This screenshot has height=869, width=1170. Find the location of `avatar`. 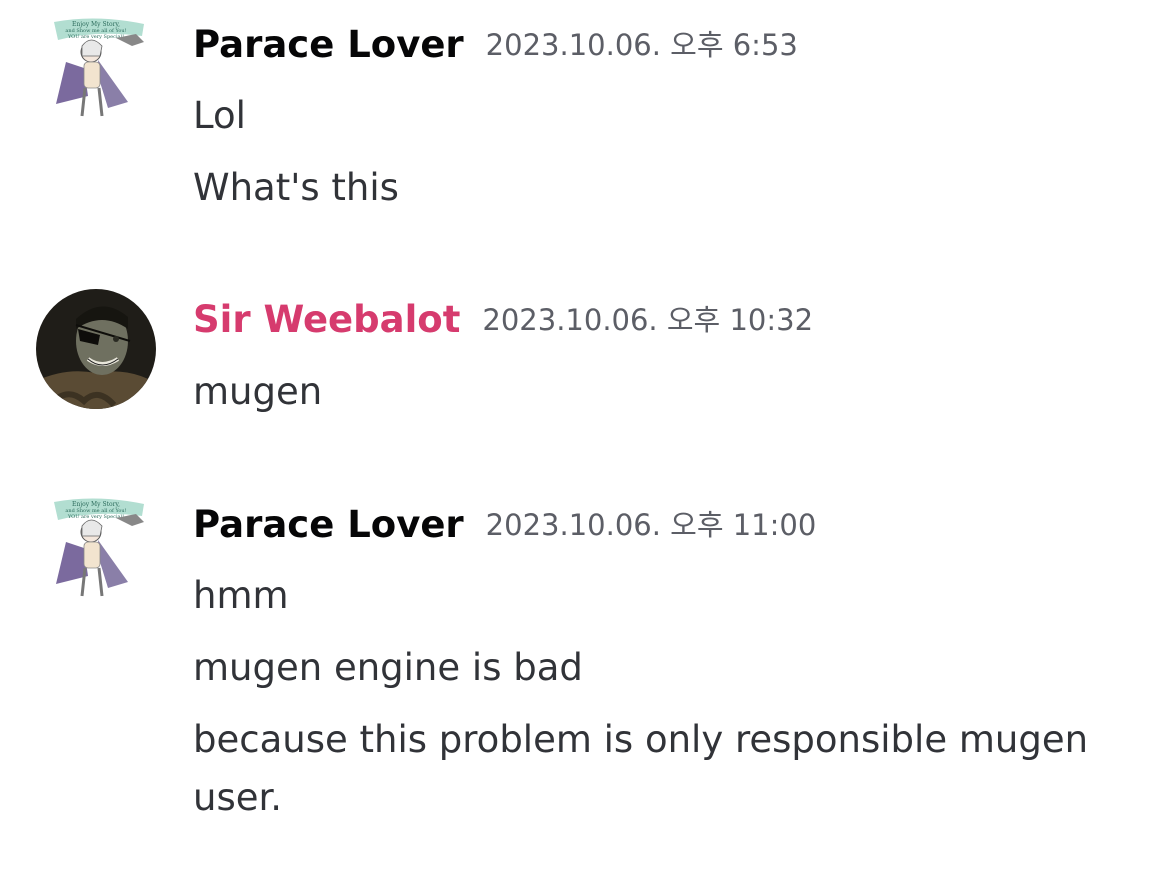

avatar is located at coordinates (96, 349).